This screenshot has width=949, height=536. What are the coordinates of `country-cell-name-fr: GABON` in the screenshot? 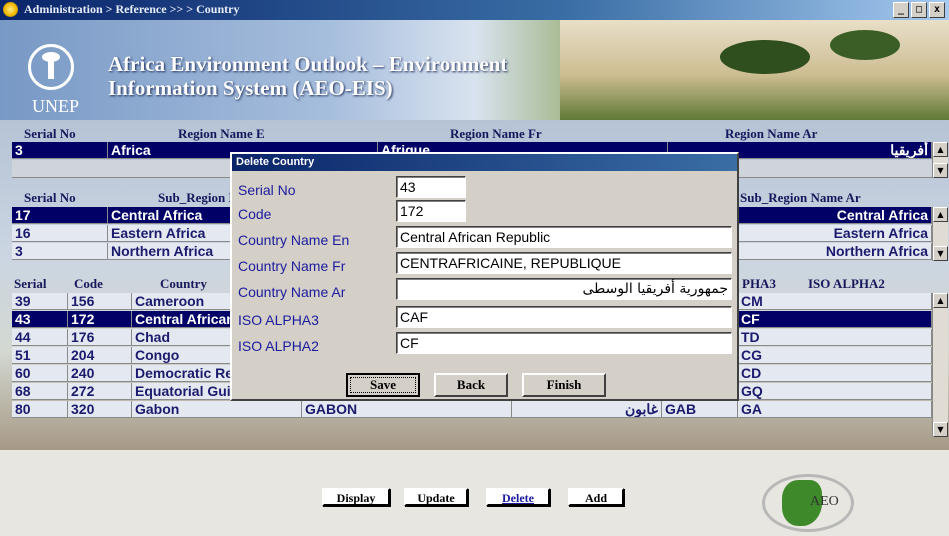 It's located at (407, 409).